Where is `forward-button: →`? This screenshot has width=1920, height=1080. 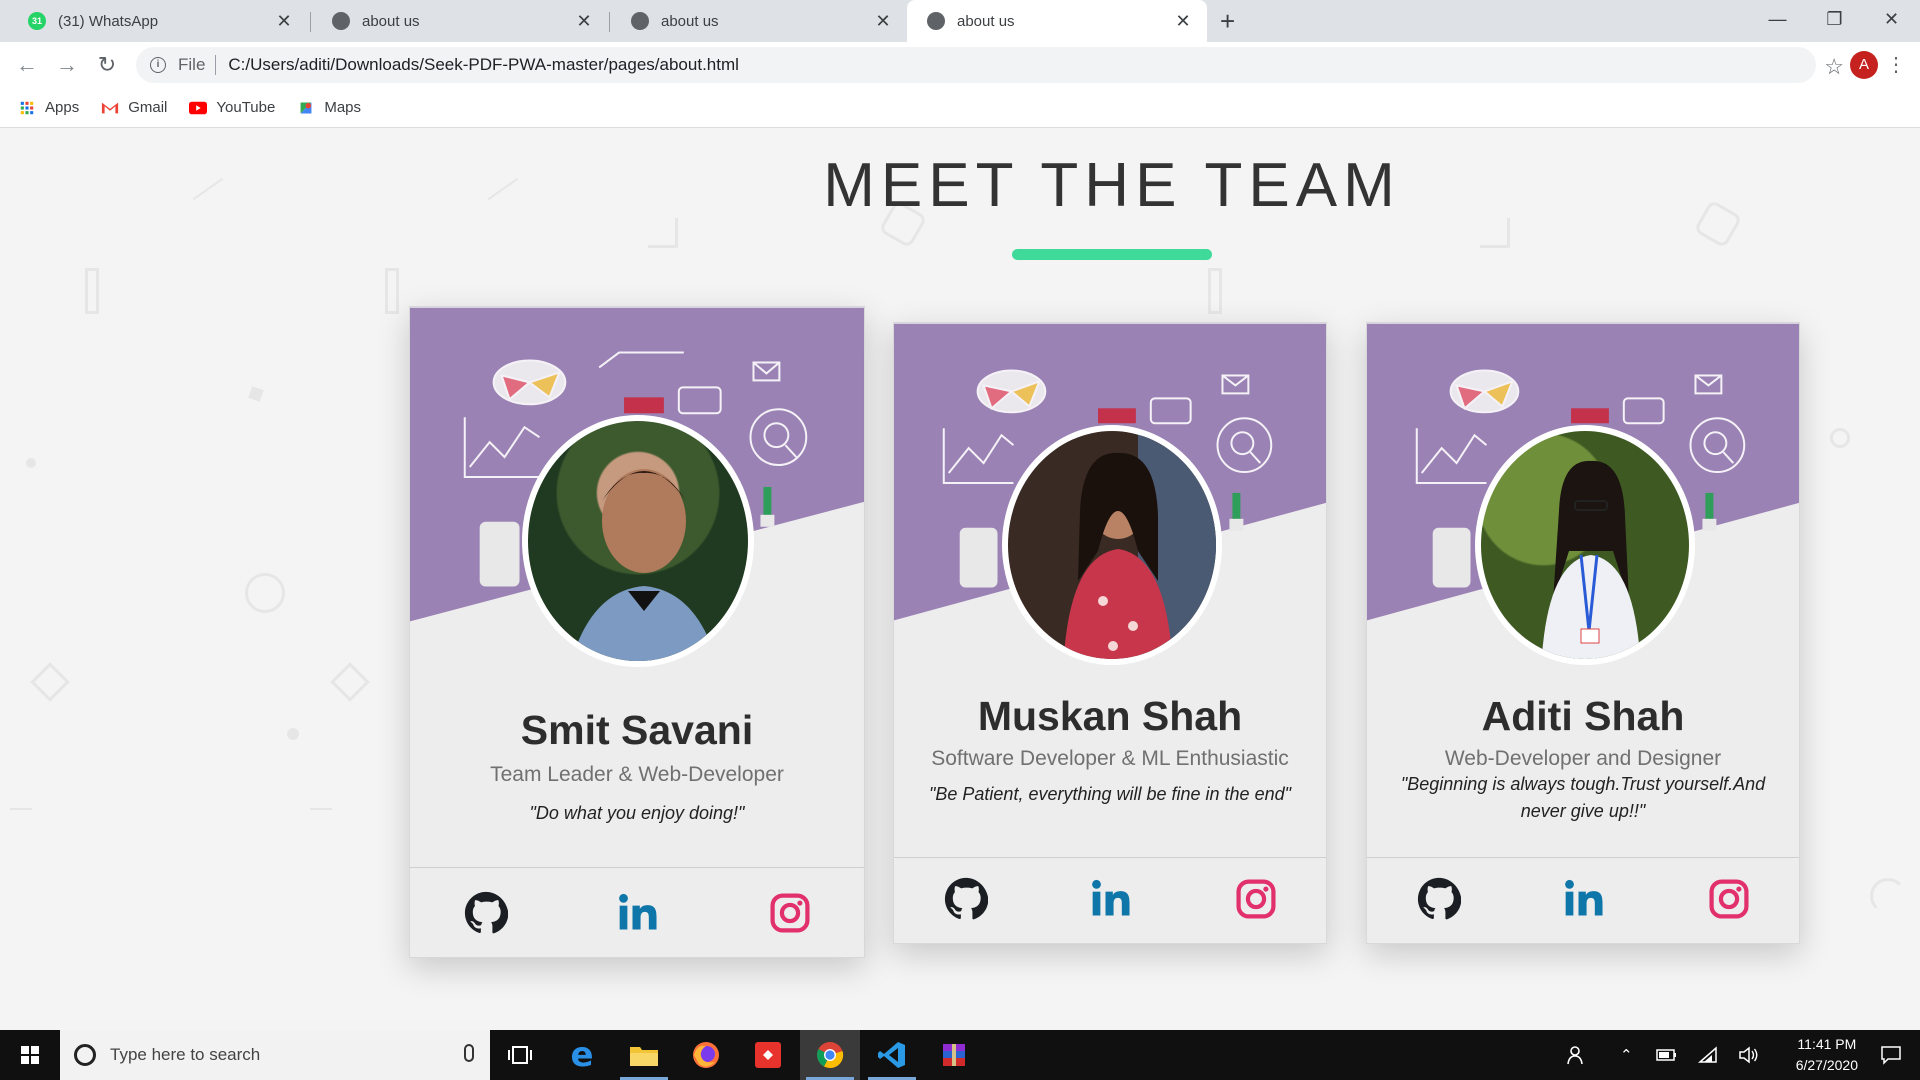
forward-button: → is located at coordinates (67, 65).